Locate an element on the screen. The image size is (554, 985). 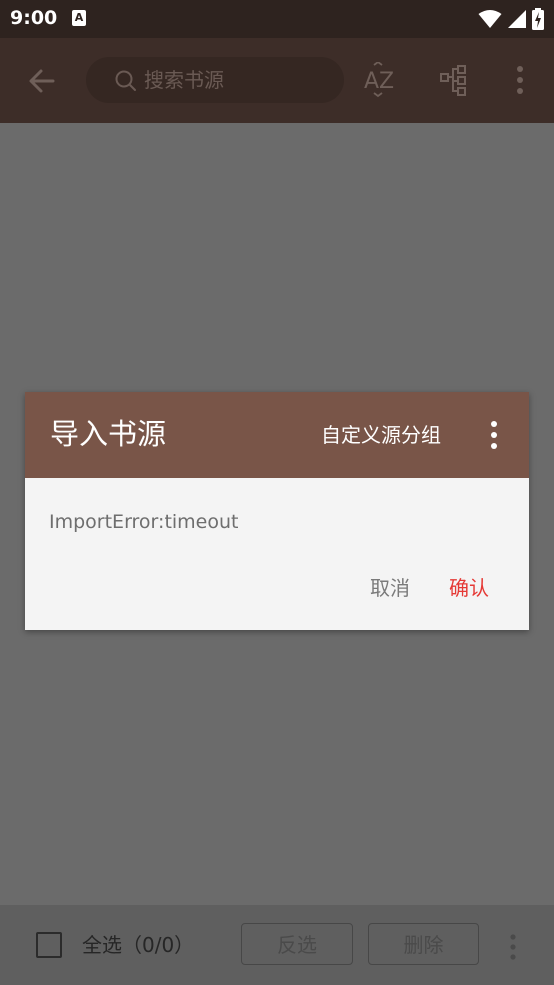
status-time: 9:00 is located at coordinates (34, 18).